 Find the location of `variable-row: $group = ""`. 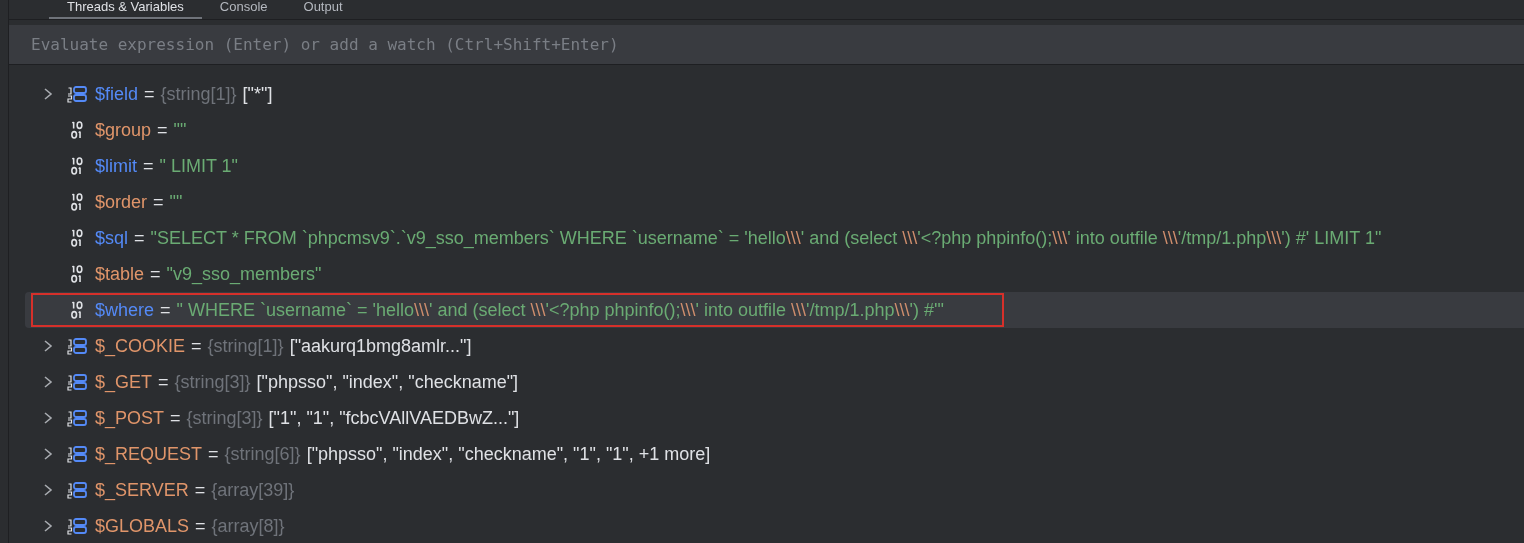

variable-row: $group = "" is located at coordinates (774, 130).